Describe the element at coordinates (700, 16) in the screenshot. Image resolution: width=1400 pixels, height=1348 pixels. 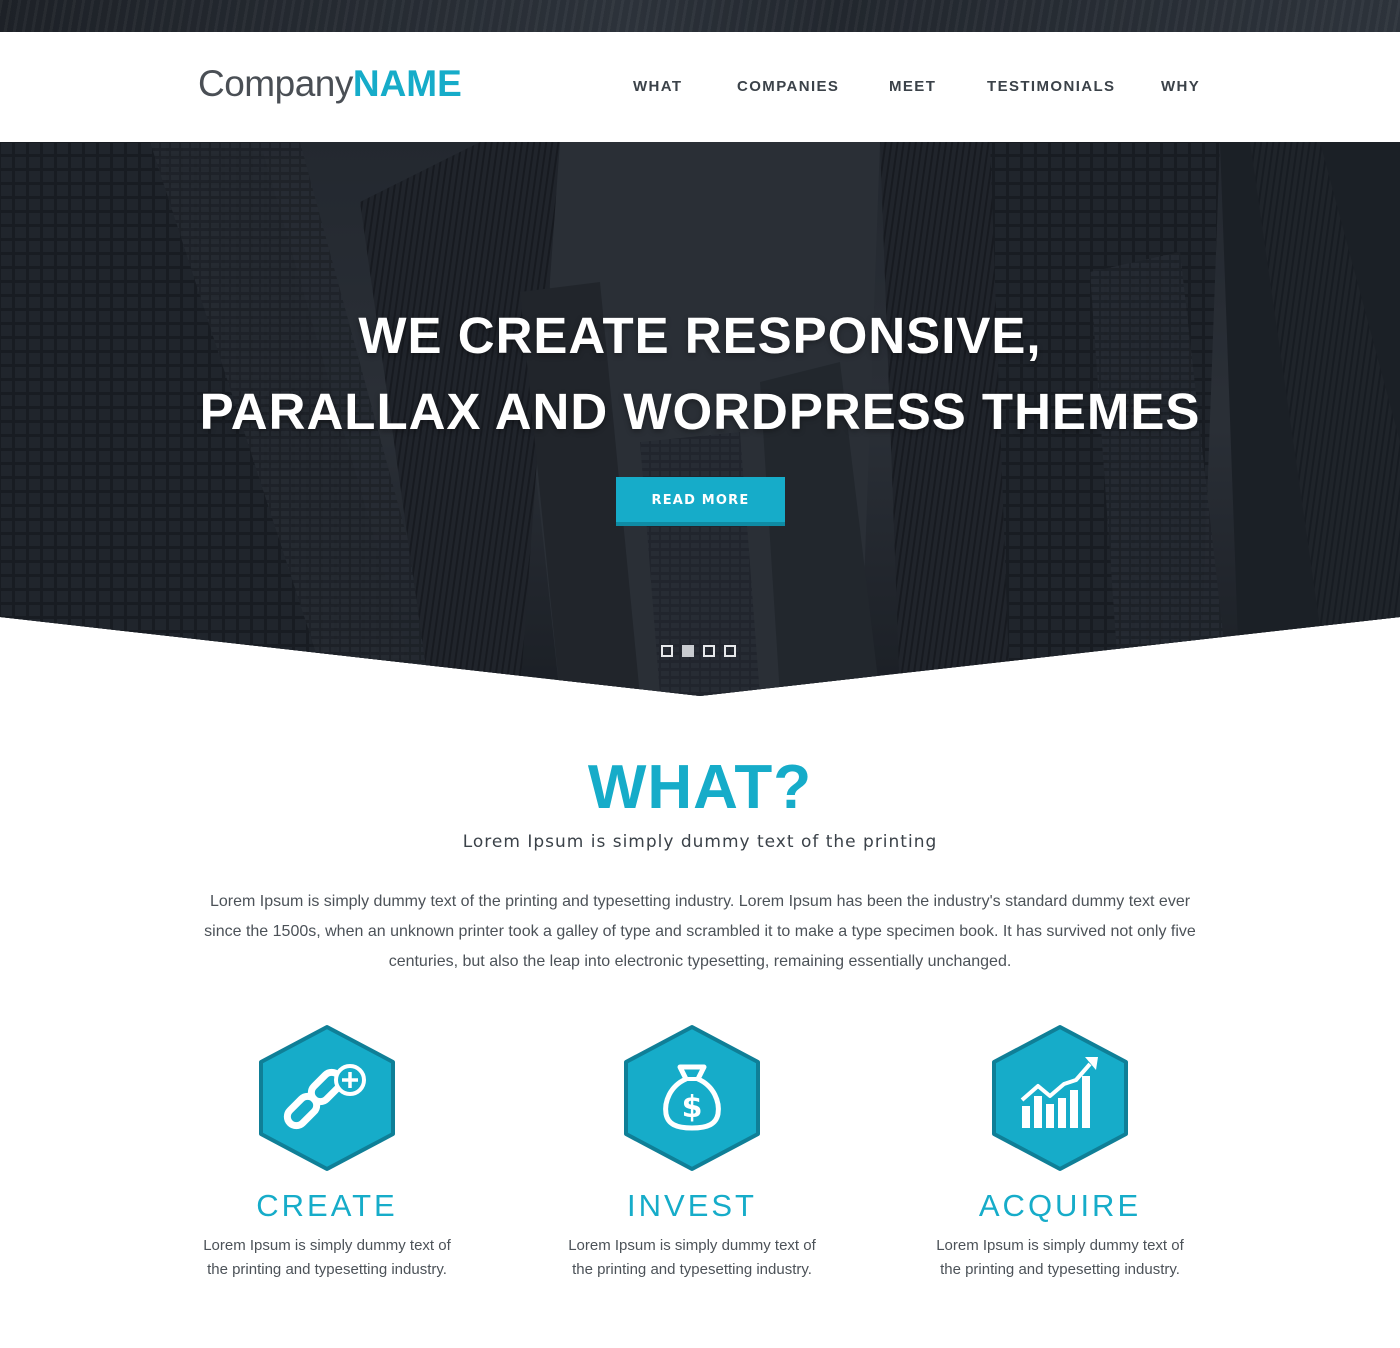
I see `top-background-strip` at that location.